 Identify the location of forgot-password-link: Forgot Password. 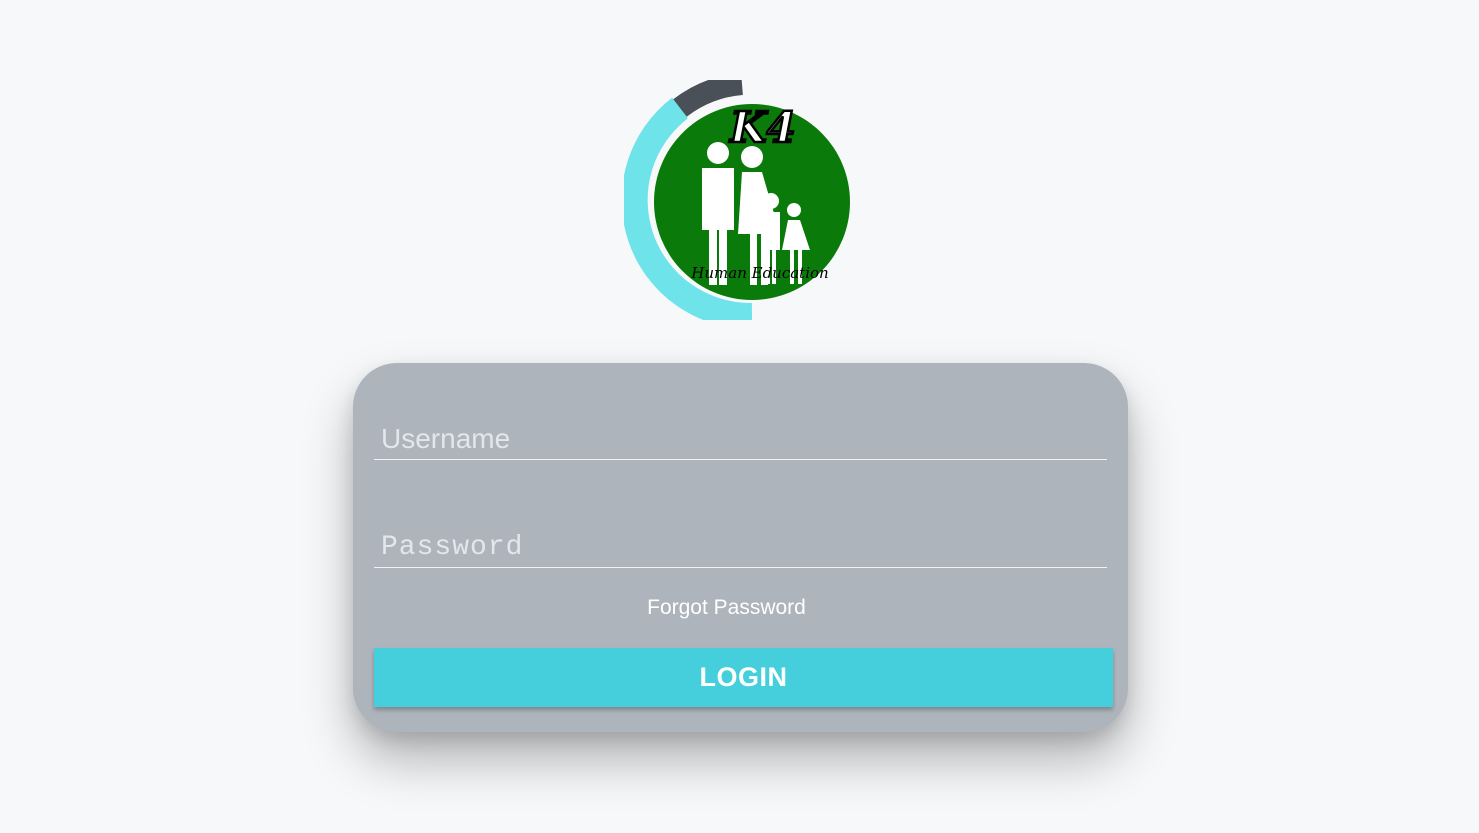
(740, 608).